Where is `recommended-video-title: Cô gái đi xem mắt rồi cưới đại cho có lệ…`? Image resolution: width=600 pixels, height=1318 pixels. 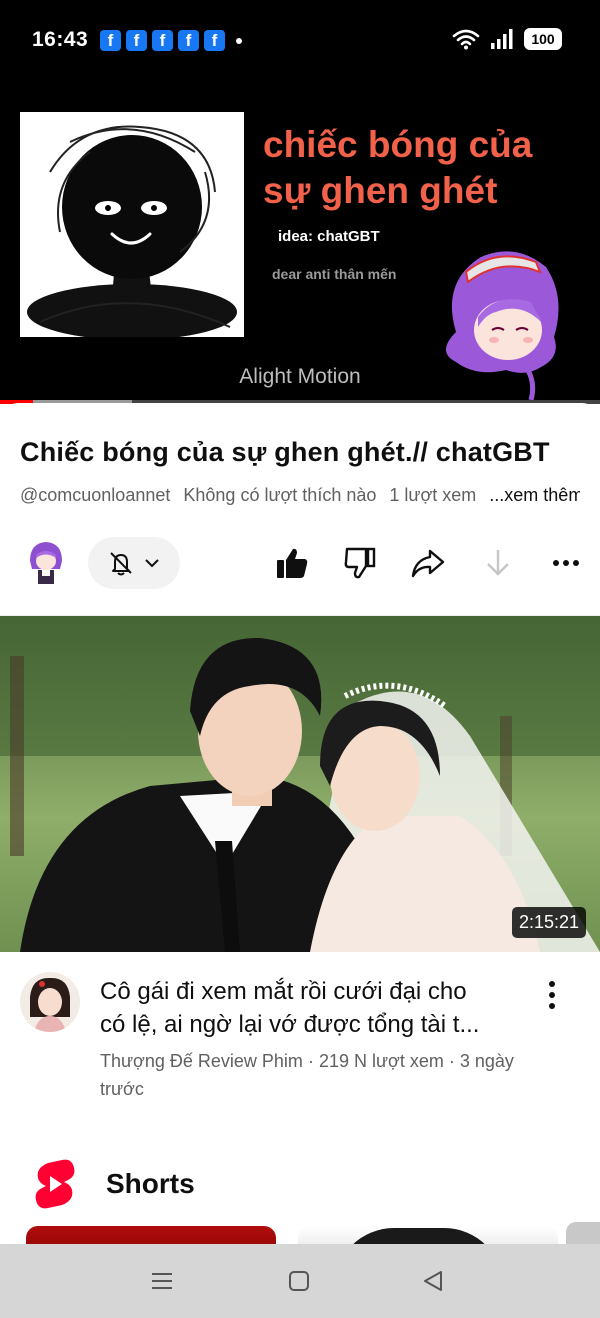 recommended-video-title: Cô gái đi xem mắt rồi cưới đại cho có lệ… is located at coordinates (315, 1008).